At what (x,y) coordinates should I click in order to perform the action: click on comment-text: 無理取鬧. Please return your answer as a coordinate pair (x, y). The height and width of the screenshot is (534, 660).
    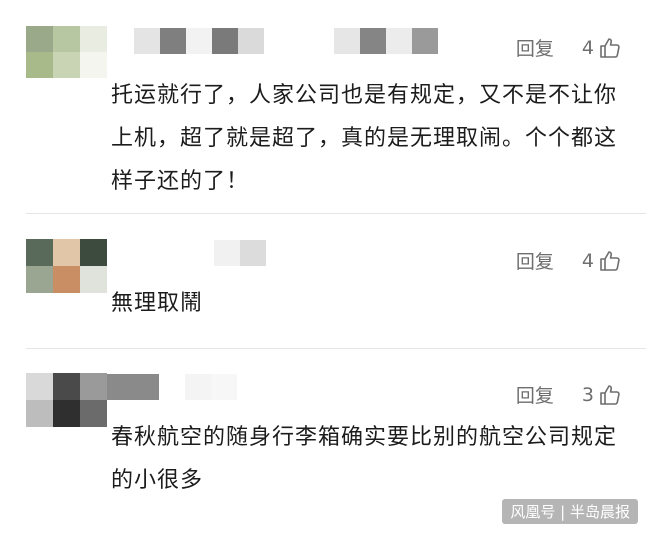
    Looking at the image, I should click on (157, 303).